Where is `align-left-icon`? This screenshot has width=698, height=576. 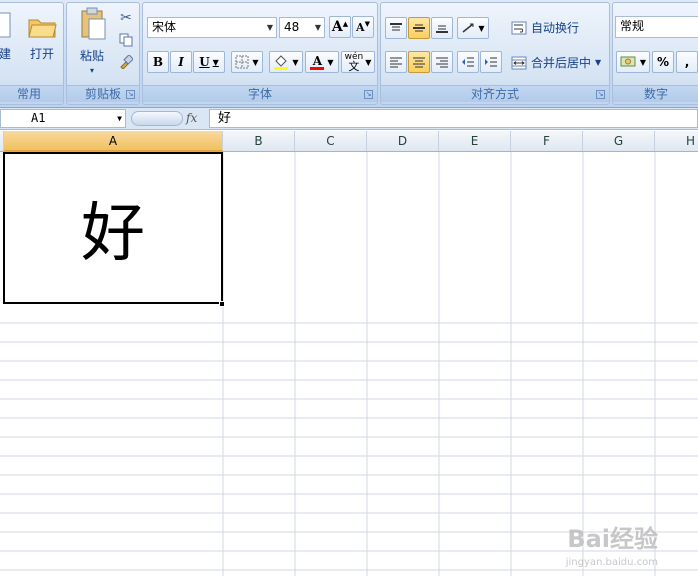
align-left-icon is located at coordinates (396, 62).